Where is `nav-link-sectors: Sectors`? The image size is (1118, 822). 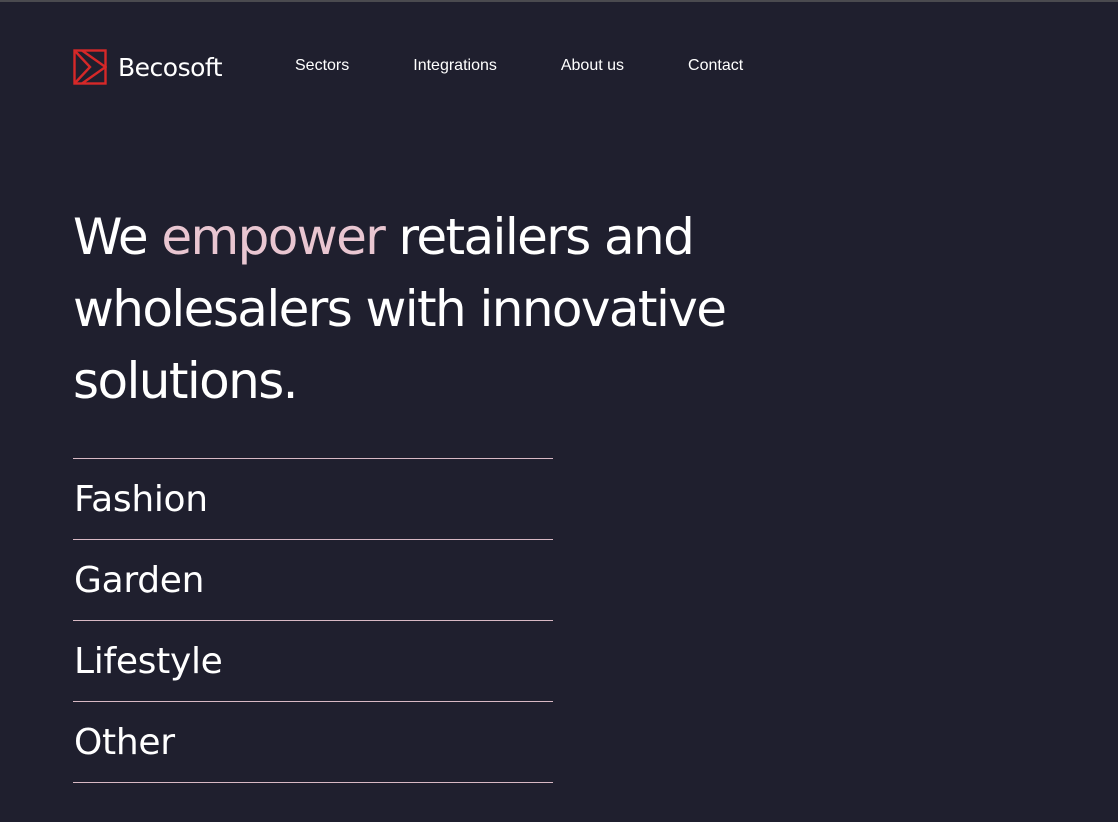 nav-link-sectors: Sectors is located at coordinates (322, 66).